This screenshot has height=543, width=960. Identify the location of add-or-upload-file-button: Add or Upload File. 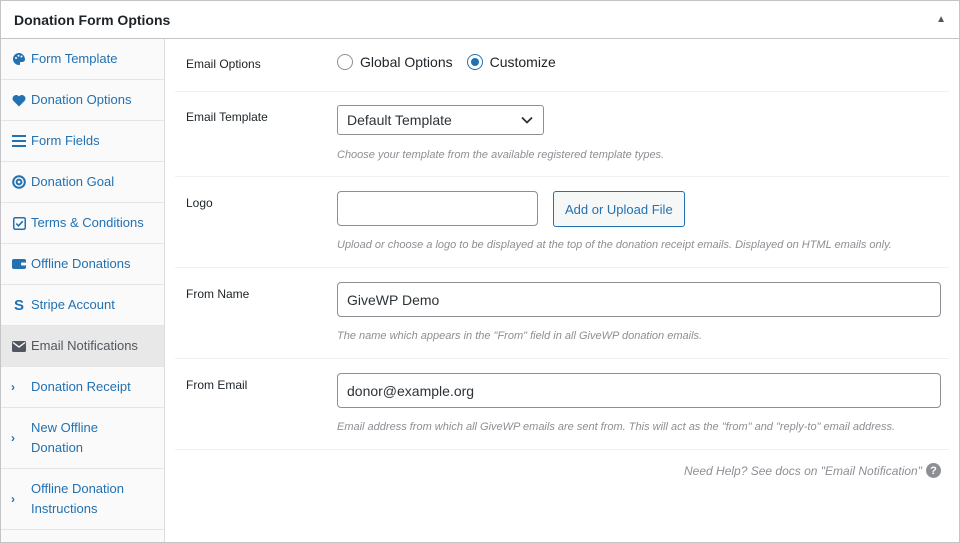
(619, 209).